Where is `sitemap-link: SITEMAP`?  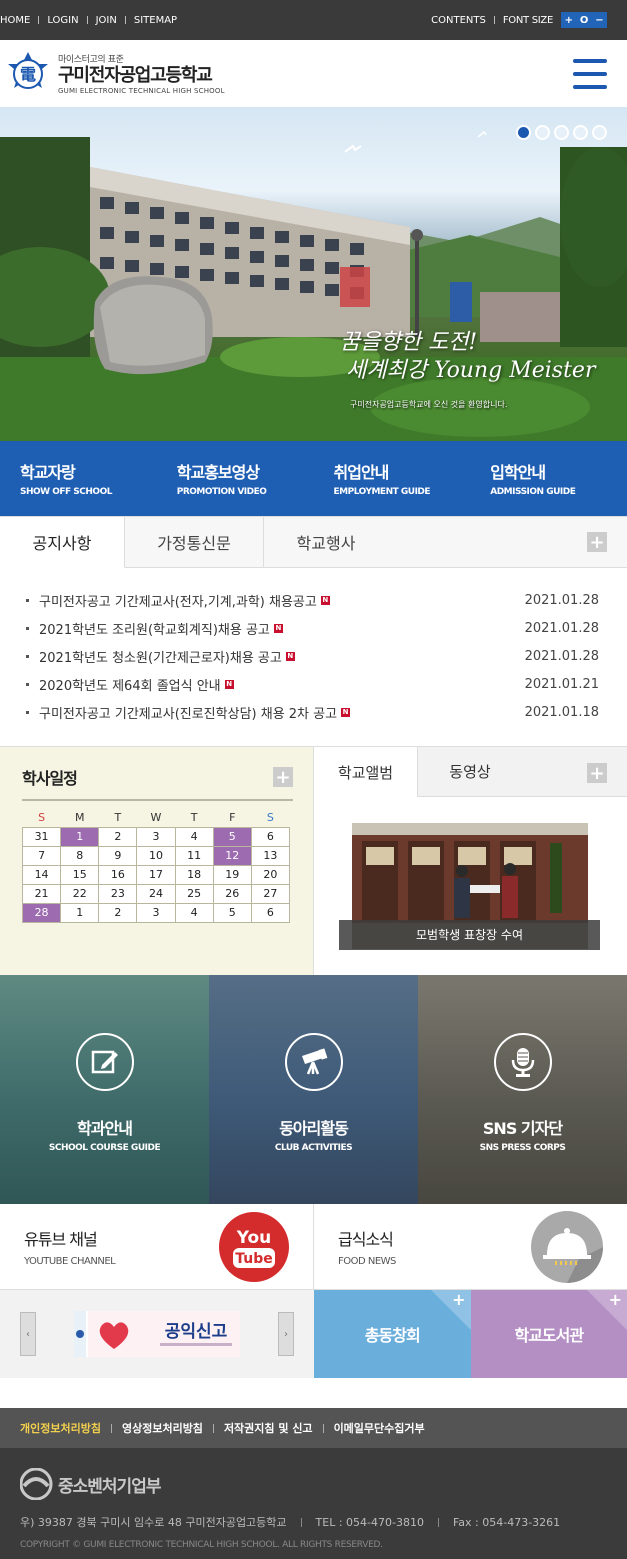 sitemap-link: SITEMAP is located at coordinates (155, 20).